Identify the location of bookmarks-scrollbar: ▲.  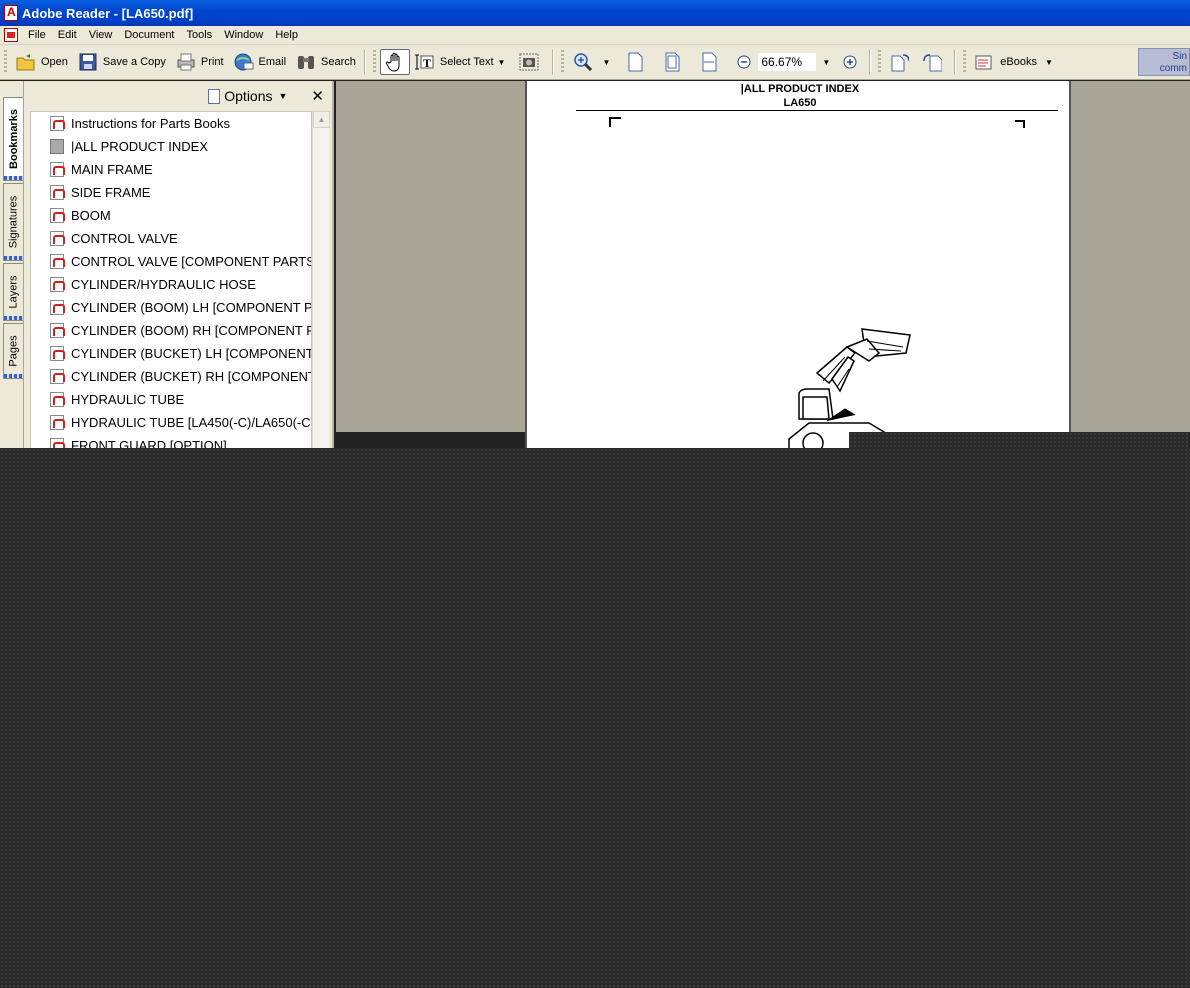
(321, 279).